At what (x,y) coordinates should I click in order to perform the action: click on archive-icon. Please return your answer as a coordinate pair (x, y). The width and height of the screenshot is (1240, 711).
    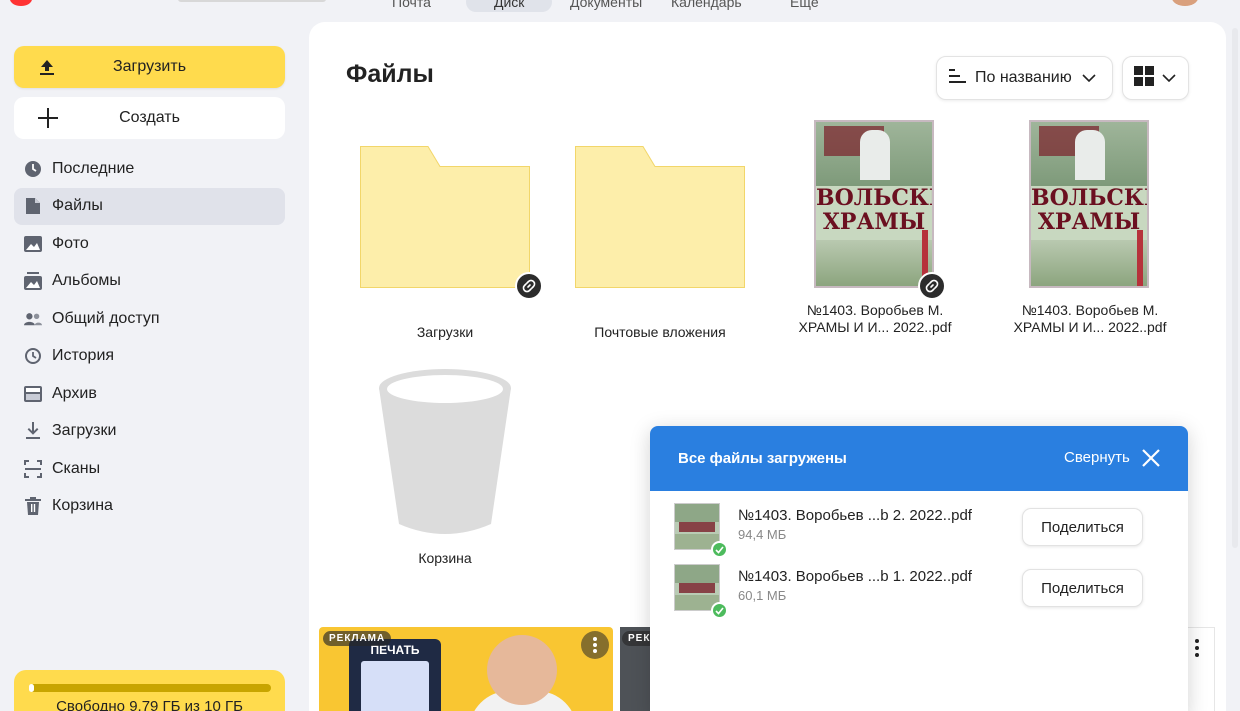
    Looking at the image, I should click on (33, 394).